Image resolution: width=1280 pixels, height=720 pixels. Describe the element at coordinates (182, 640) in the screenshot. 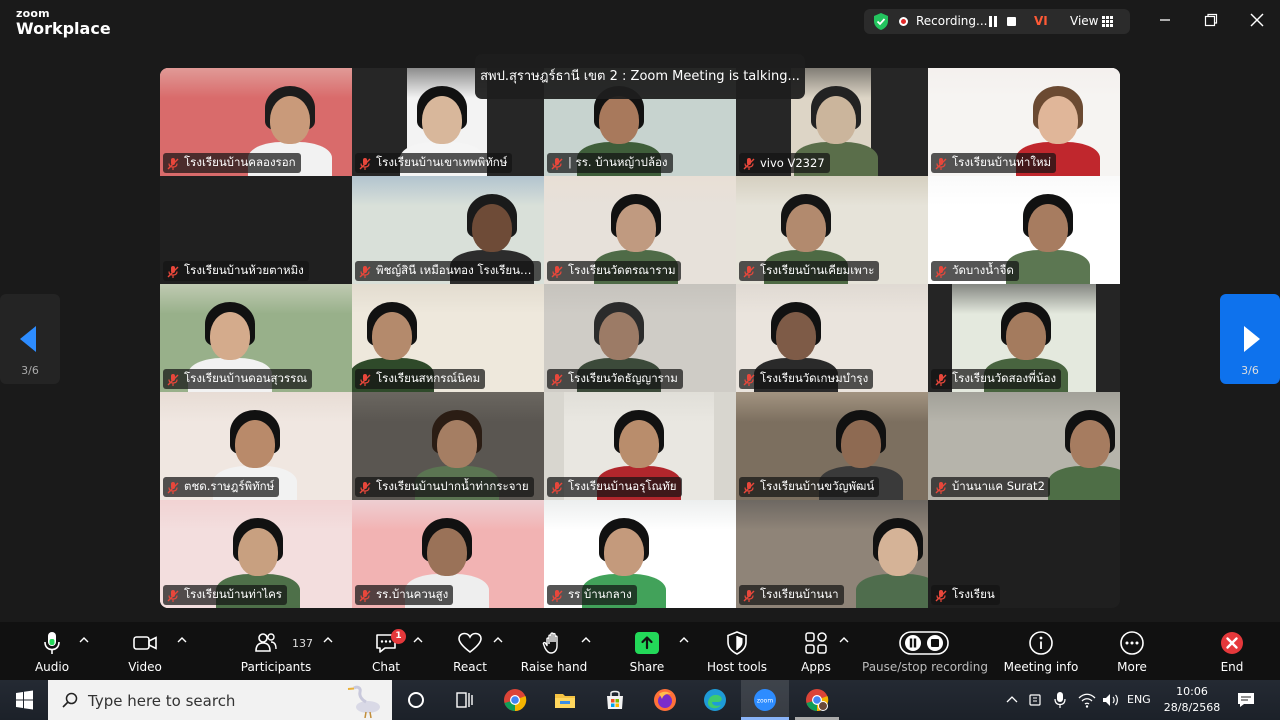

I see `video-options-caret-icon` at that location.